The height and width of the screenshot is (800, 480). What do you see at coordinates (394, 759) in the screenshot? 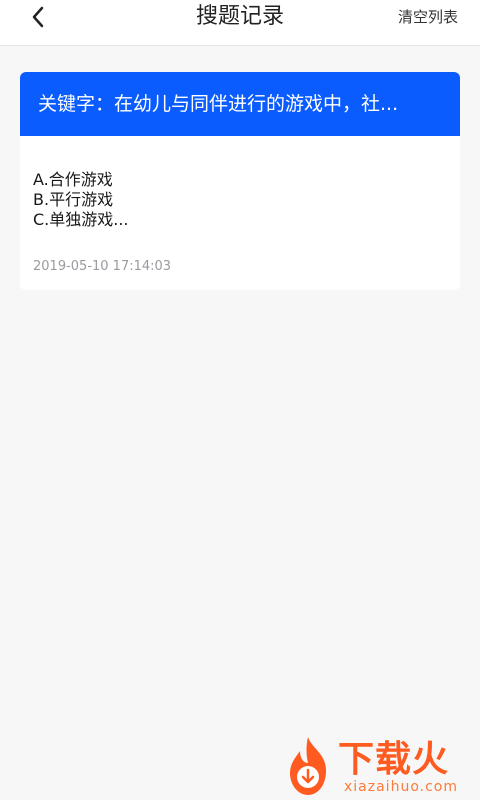
I see `watermark-brand: 下载火` at bounding box center [394, 759].